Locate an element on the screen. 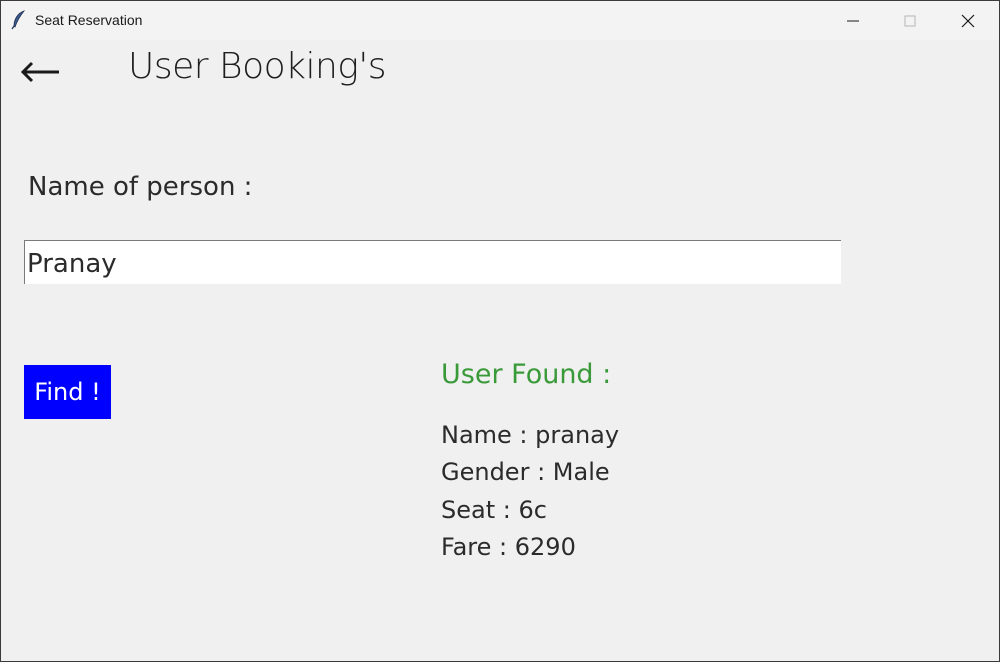 Image resolution: width=1000 pixels, height=662 pixels. result-gender: Gender : Male is located at coordinates (525, 472).